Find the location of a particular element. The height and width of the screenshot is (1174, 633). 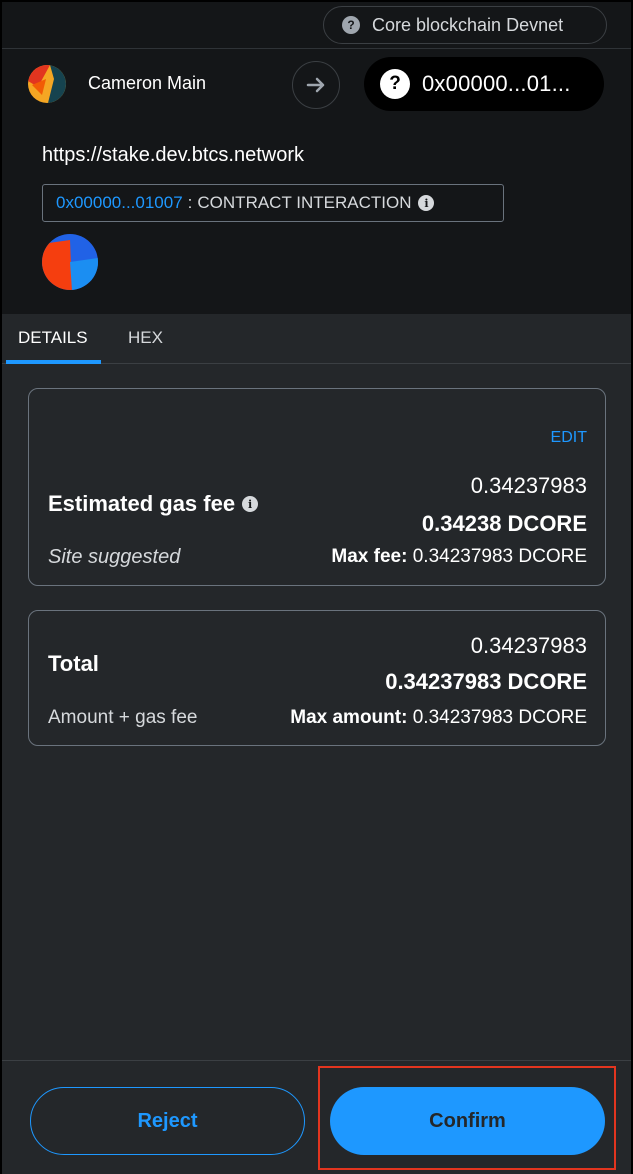

max-amount-label: Max amount: is located at coordinates (349, 717).